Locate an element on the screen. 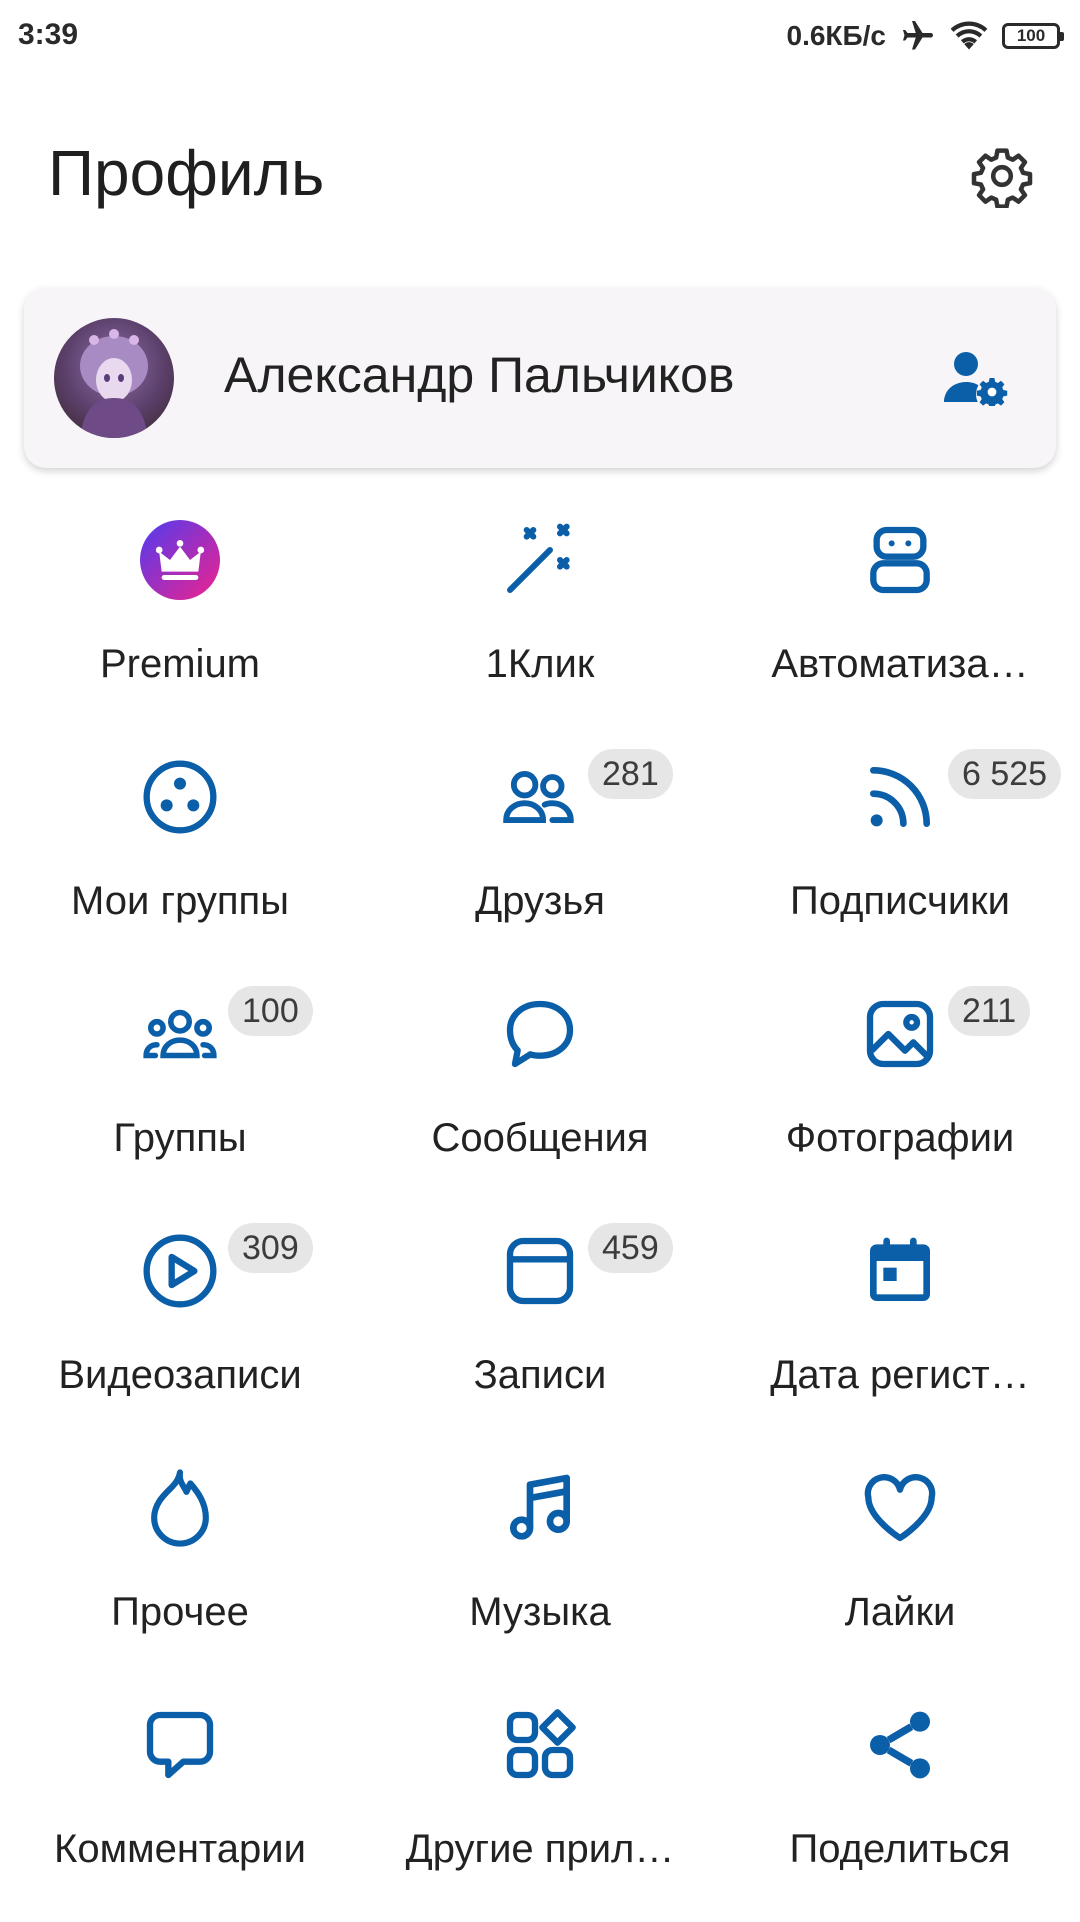  account-settings-button is located at coordinates (976, 378).